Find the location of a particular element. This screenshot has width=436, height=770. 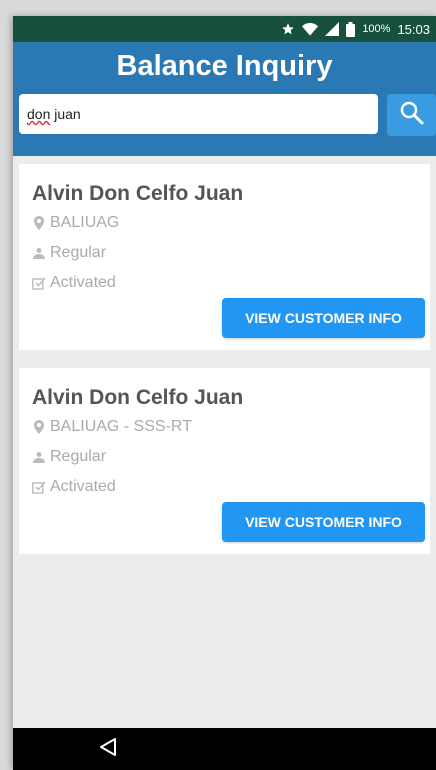

page-title: Balance Inquiry is located at coordinates (224, 66).